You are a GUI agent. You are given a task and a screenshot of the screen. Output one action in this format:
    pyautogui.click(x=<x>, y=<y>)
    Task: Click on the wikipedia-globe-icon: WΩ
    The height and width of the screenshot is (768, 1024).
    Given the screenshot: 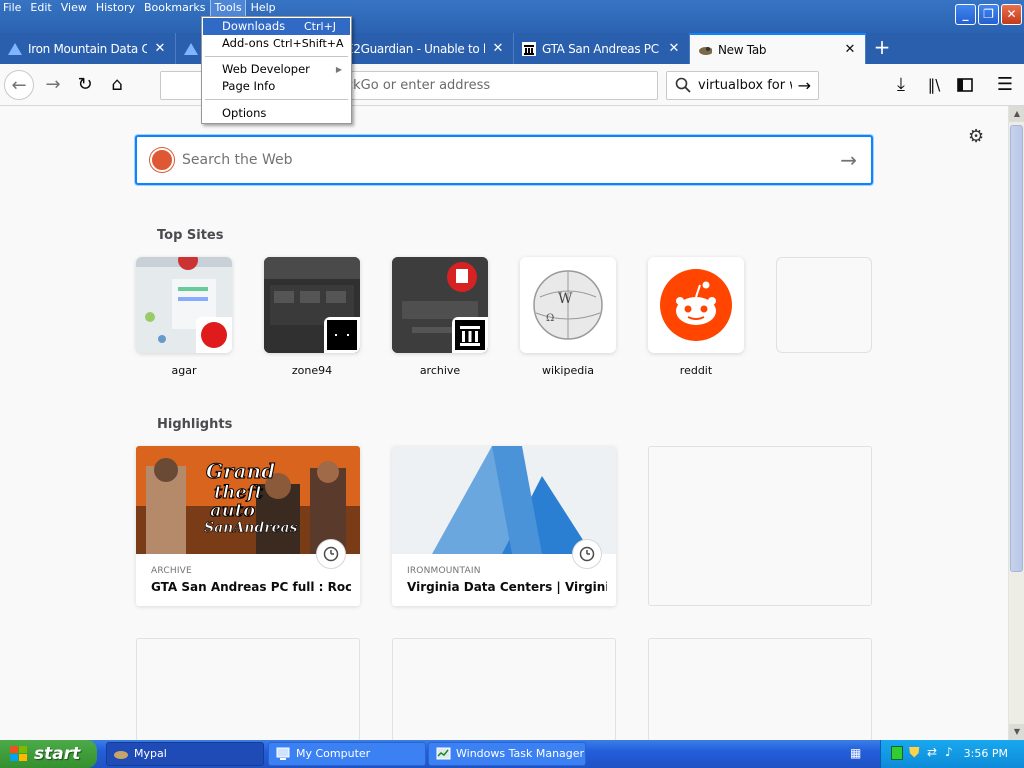 What is the action you would take?
    pyautogui.click(x=568, y=305)
    